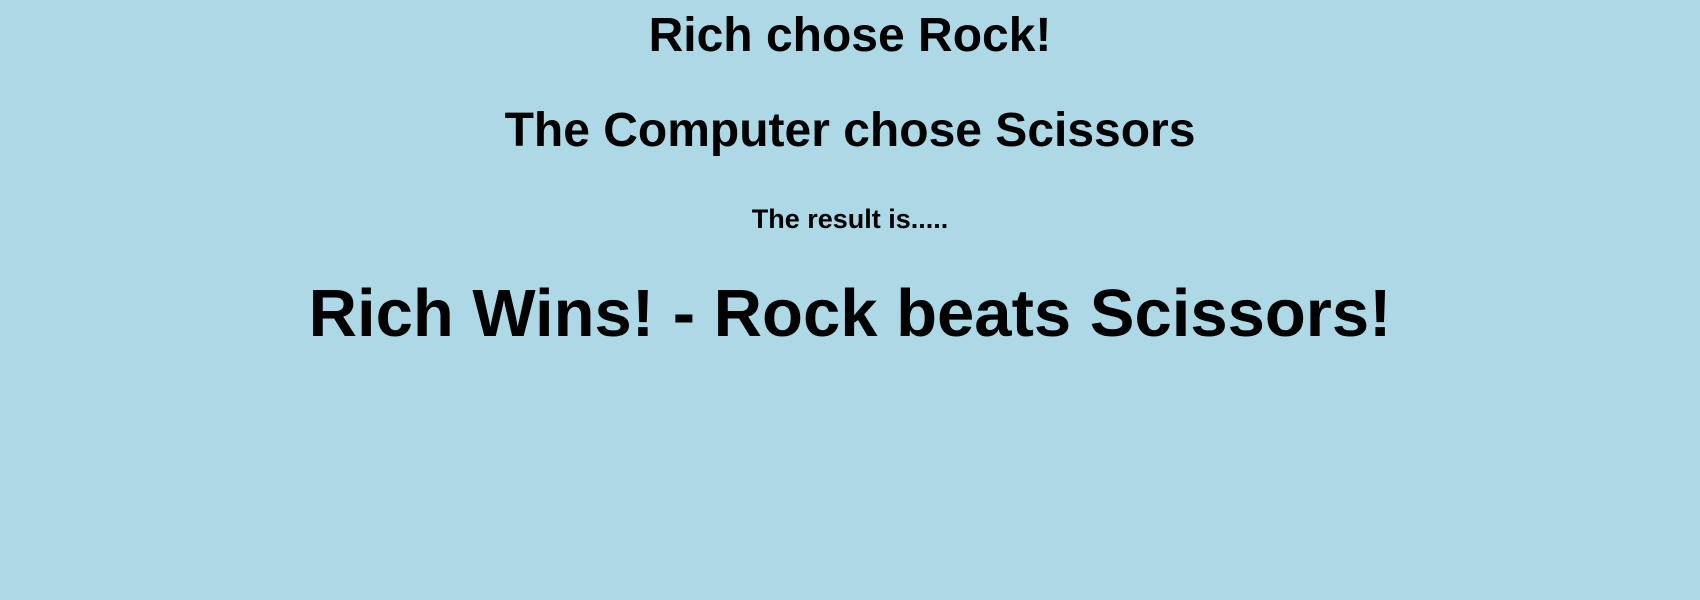 This screenshot has height=600, width=1700. What do you see at coordinates (850, 35) in the screenshot?
I see `player-choice-heading: Rich chose Rock!` at bounding box center [850, 35].